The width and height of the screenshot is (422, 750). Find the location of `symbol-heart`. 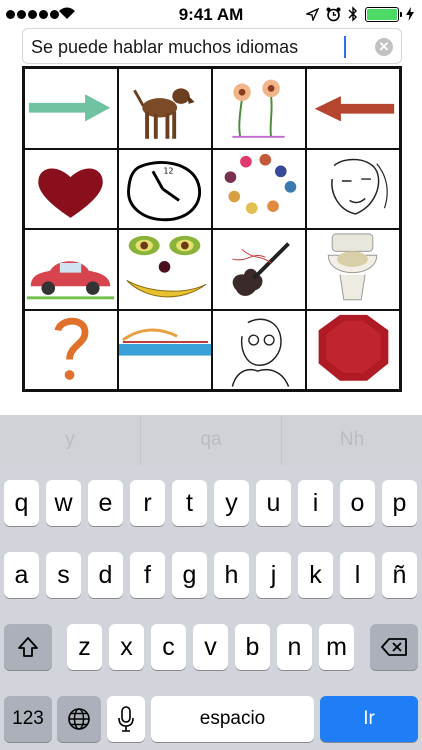

symbol-heart is located at coordinates (71, 188).